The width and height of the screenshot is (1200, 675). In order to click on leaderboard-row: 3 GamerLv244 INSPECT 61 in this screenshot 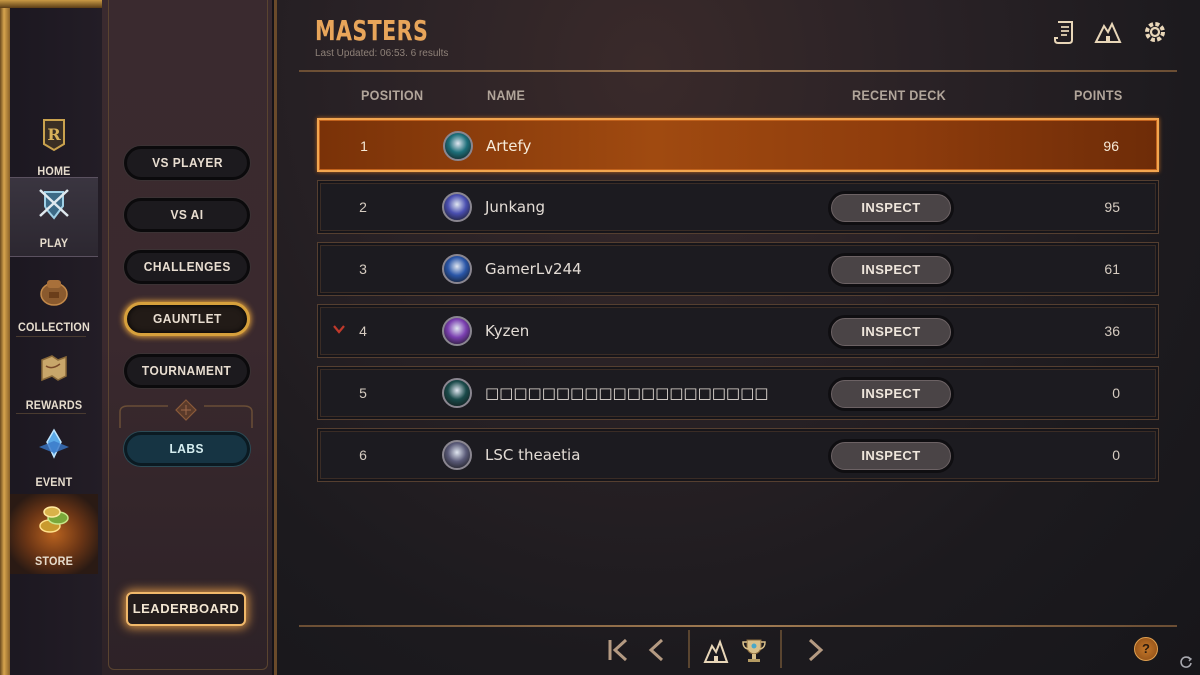, I will do `click(738, 269)`.